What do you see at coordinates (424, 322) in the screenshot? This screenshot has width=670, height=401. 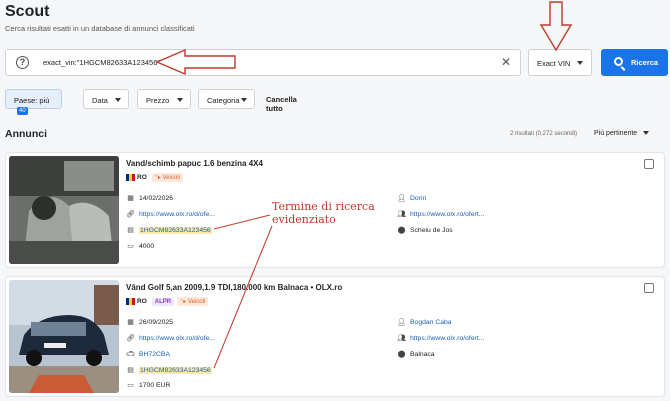 I see `seller-name: 👤︎ Bogdan Caba` at bounding box center [424, 322].